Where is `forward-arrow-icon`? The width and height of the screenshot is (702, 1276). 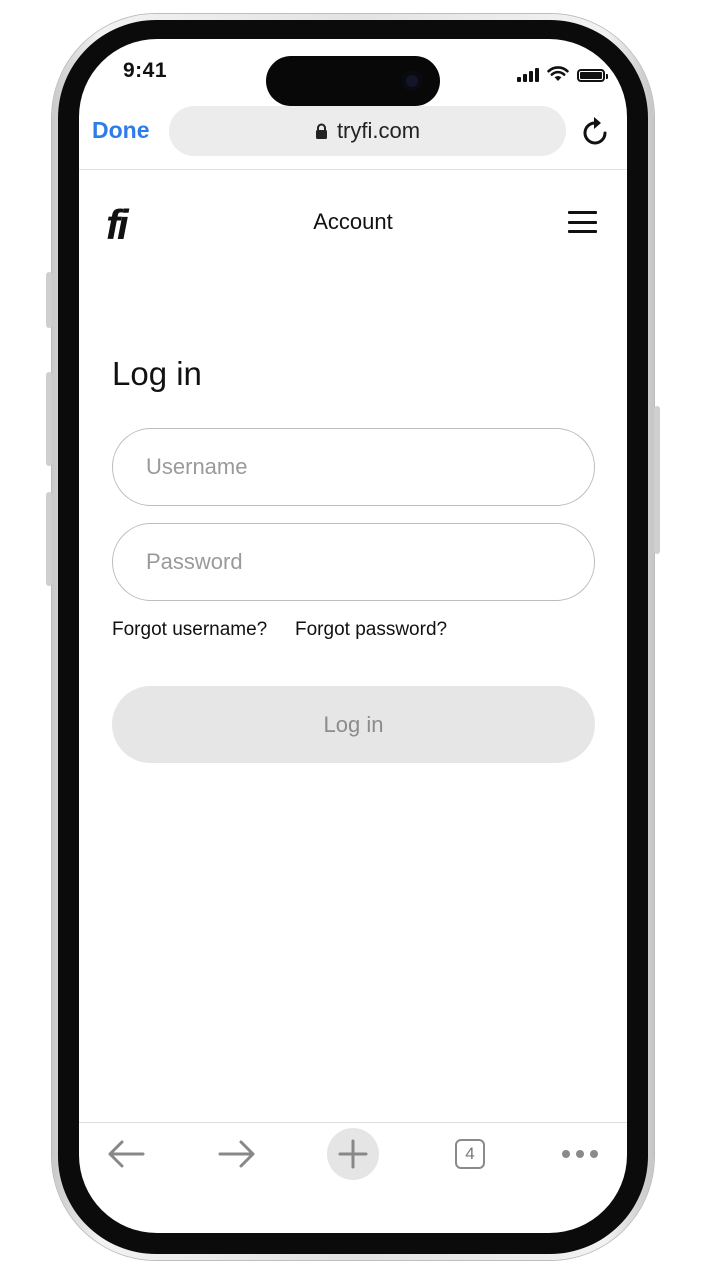
forward-arrow-icon is located at coordinates (236, 1154).